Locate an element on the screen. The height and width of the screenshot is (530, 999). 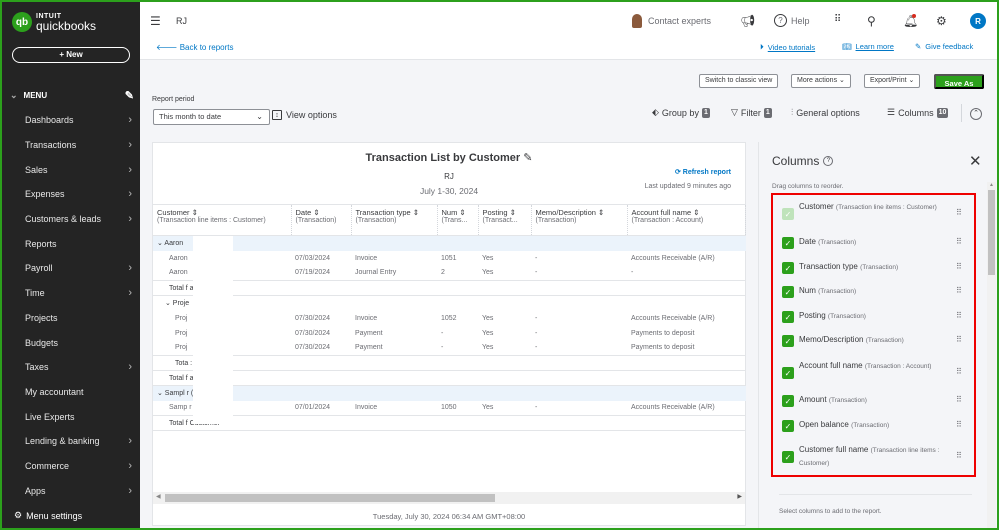
sidebar-item-payroll: Payroll › is located at coordinates (71, 268).